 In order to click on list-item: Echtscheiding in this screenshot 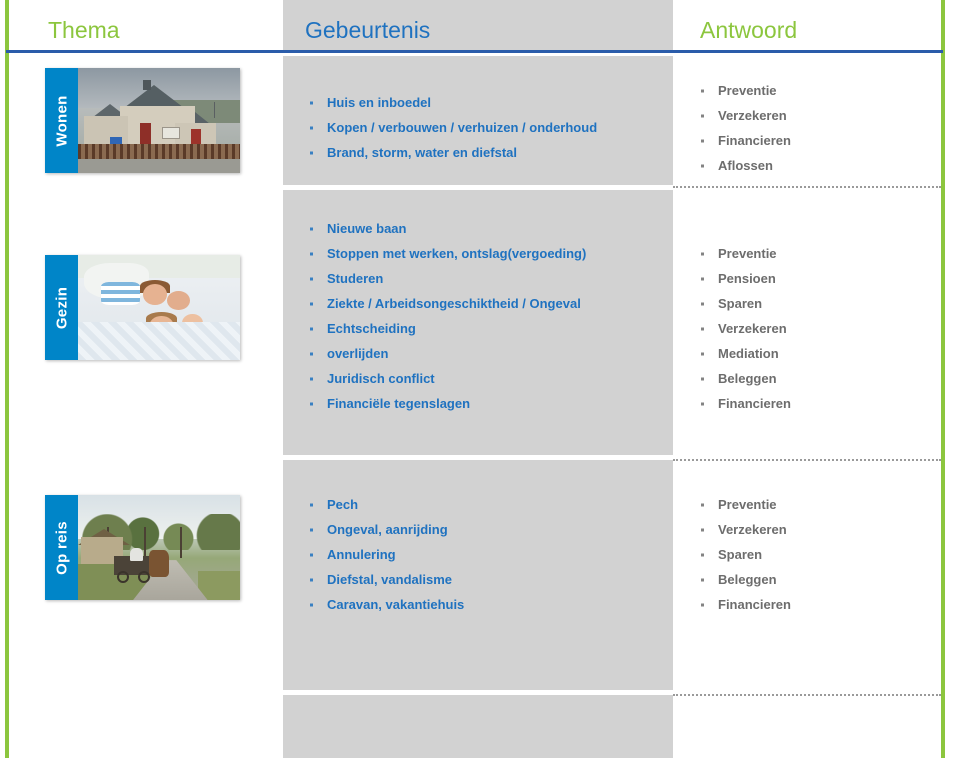, I will do `click(444, 328)`.